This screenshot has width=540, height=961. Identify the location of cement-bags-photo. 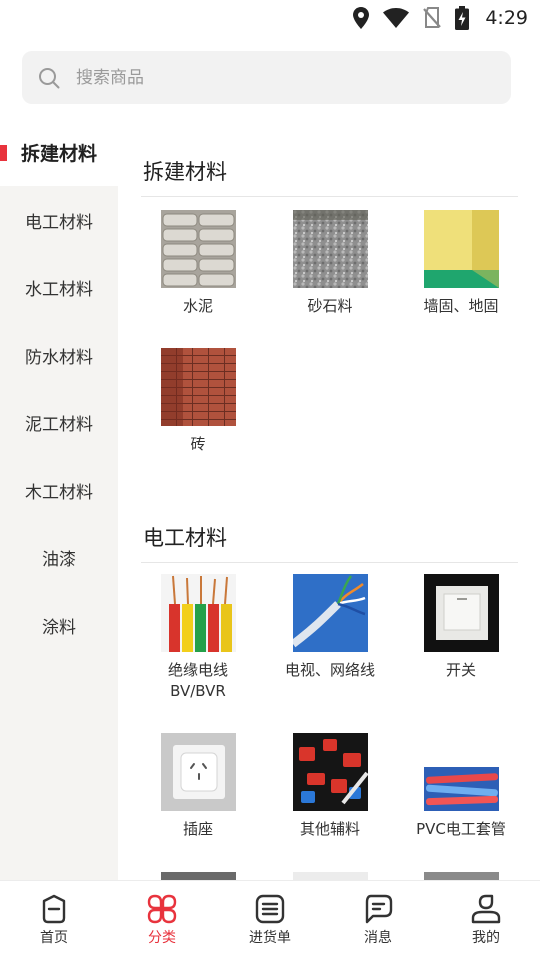
(198, 249).